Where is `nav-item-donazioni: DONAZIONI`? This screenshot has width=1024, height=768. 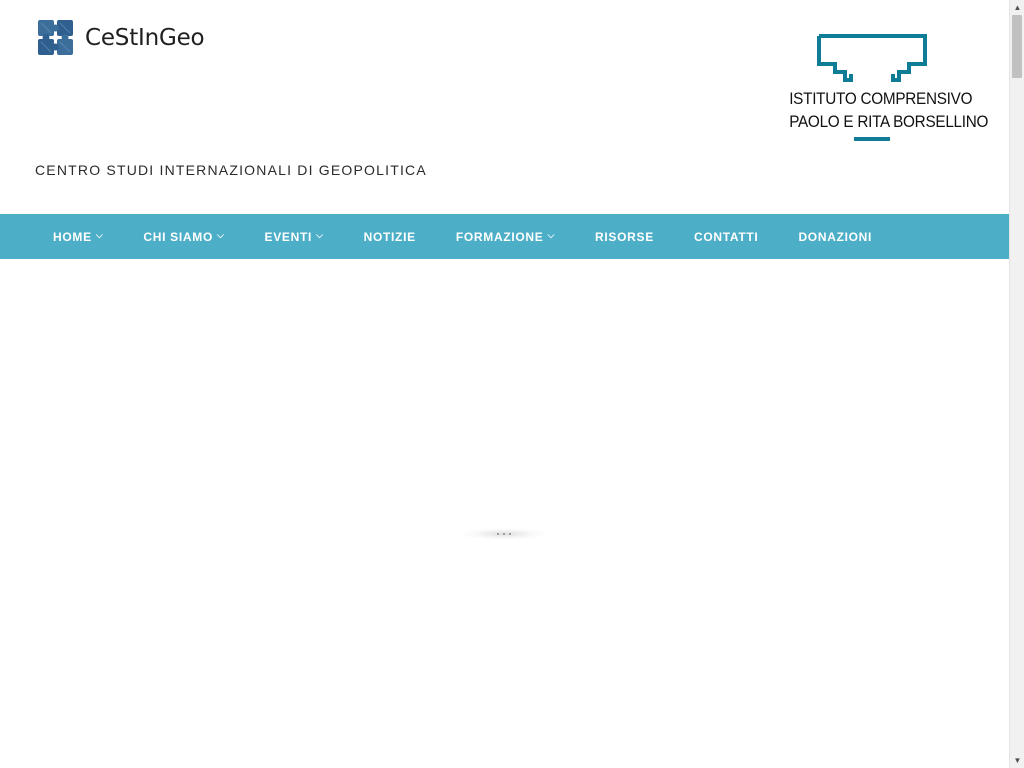 nav-item-donazioni: DONAZIONI is located at coordinates (835, 236).